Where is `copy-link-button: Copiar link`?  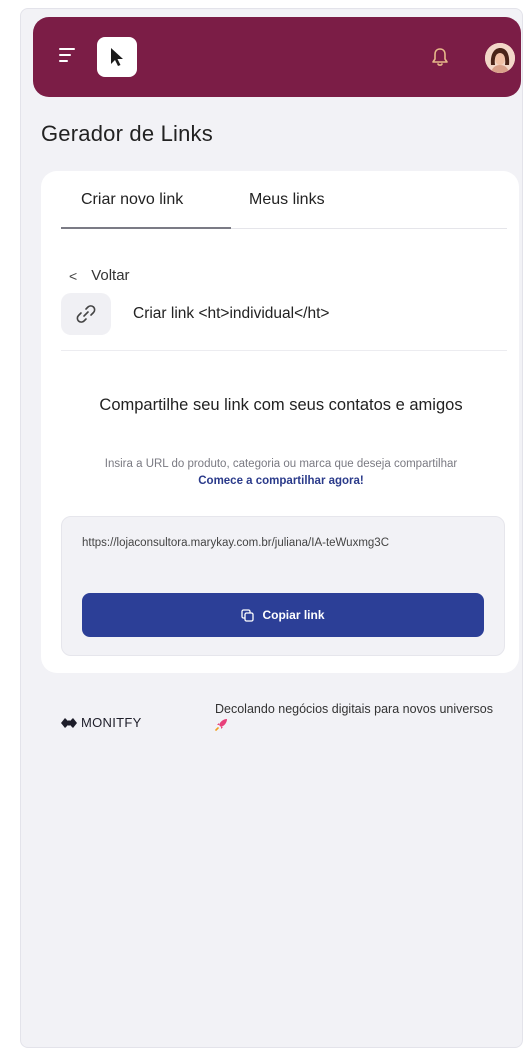
copy-link-button: Copiar link is located at coordinates (283, 615).